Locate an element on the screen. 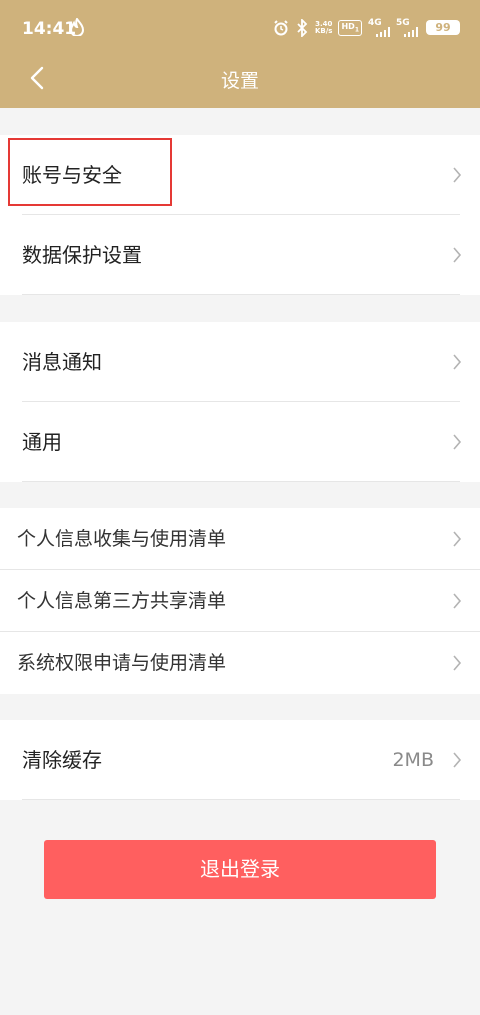 Image resolution: width=480 pixels, height=1015 pixels. settings-item-general: 通用 is located at coordinates (240, 442).